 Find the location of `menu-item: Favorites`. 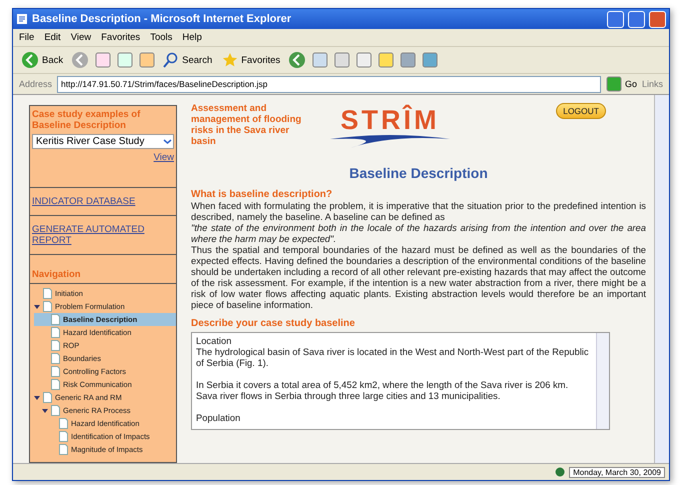

menu-item: Favorites is located at coordinates (120, 37).